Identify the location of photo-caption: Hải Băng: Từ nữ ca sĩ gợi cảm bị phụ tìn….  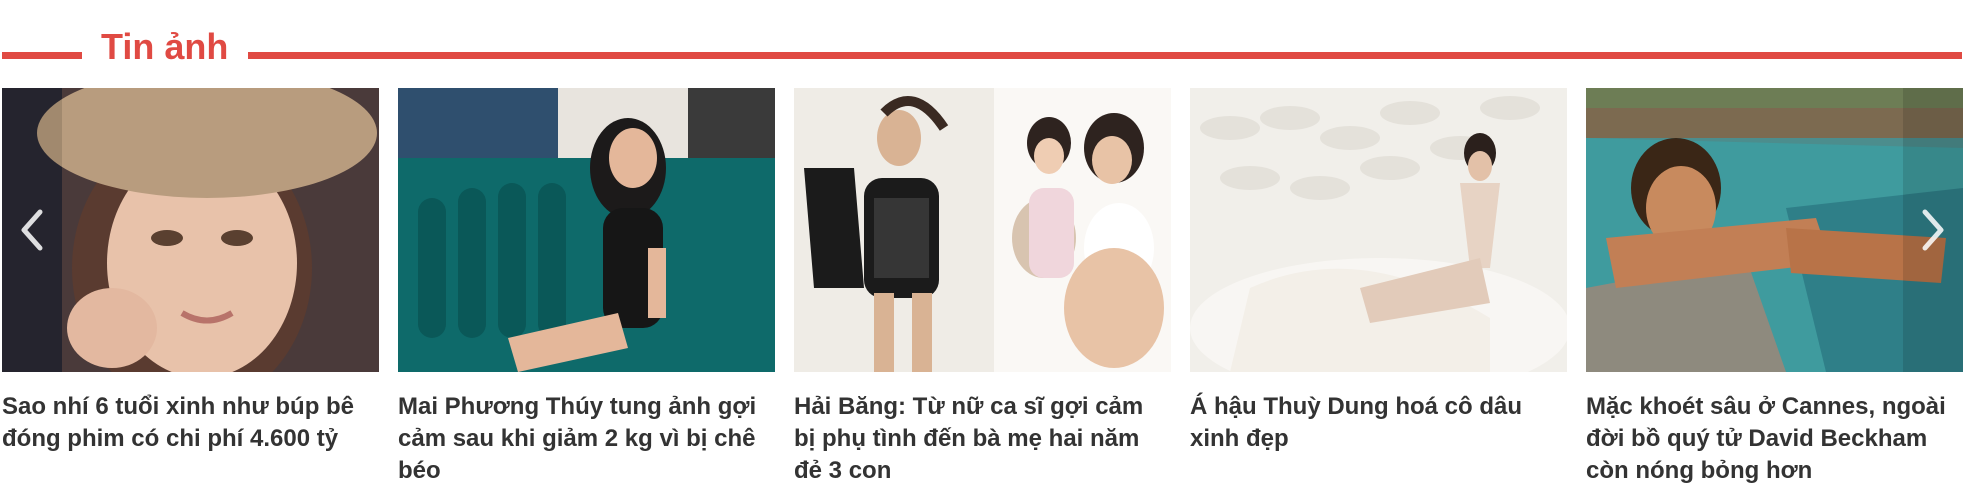
(980, 439).